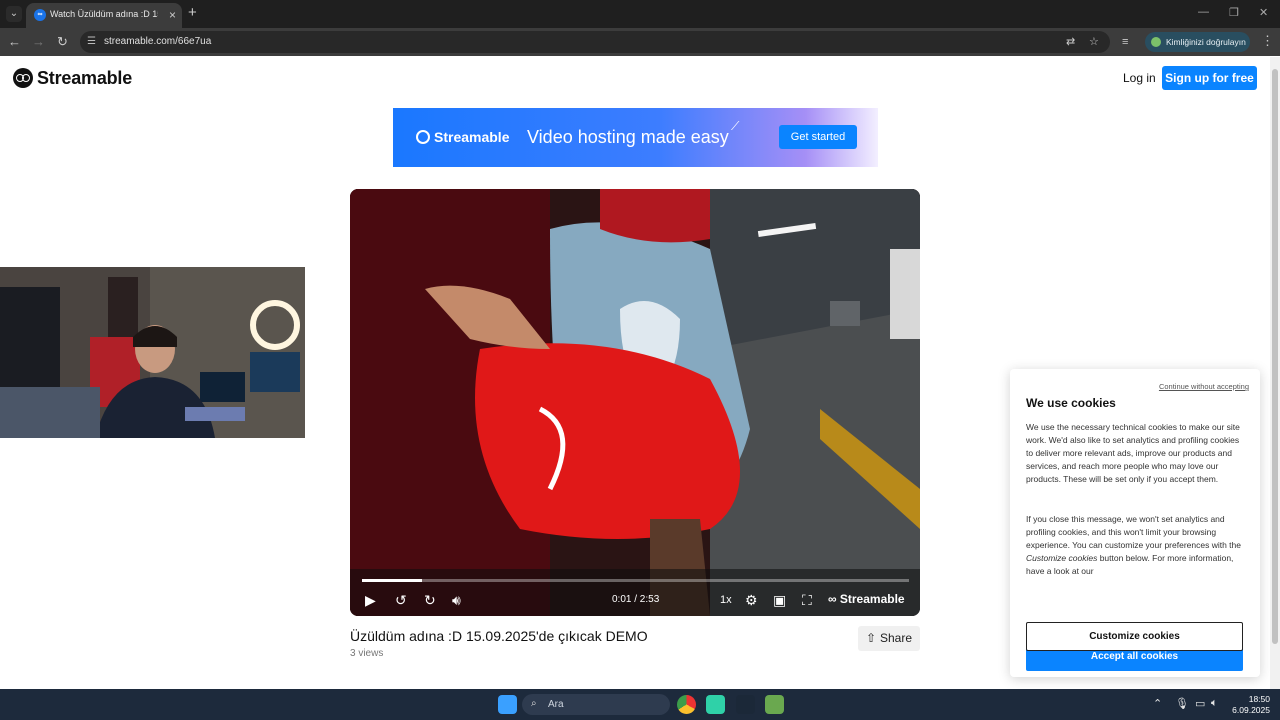 This screenshot has height=720, width=1280. What do you see at coordinates (726, 600) in the screenshot?
I see `playback-speed-button: 1x` at bounding box center [726, 600].